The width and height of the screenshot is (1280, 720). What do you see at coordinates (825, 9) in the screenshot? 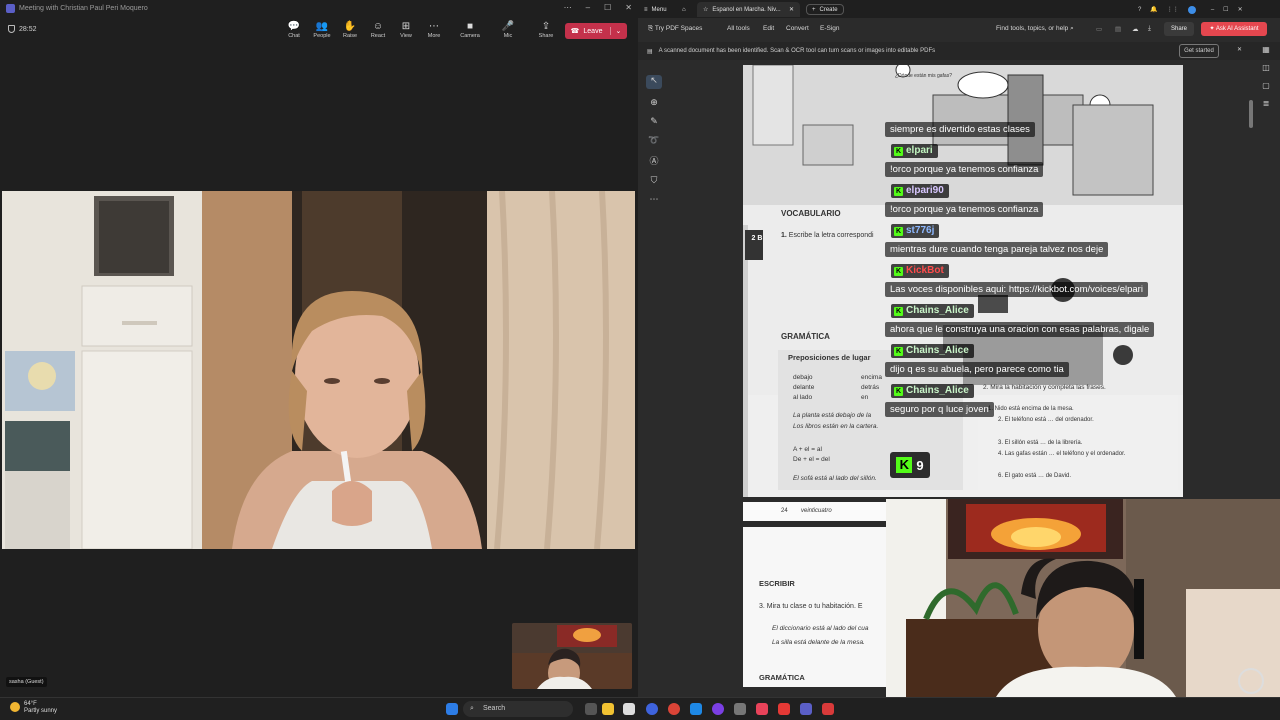
I see `create-tab-button: + Create` at bounding box center [825, 9].